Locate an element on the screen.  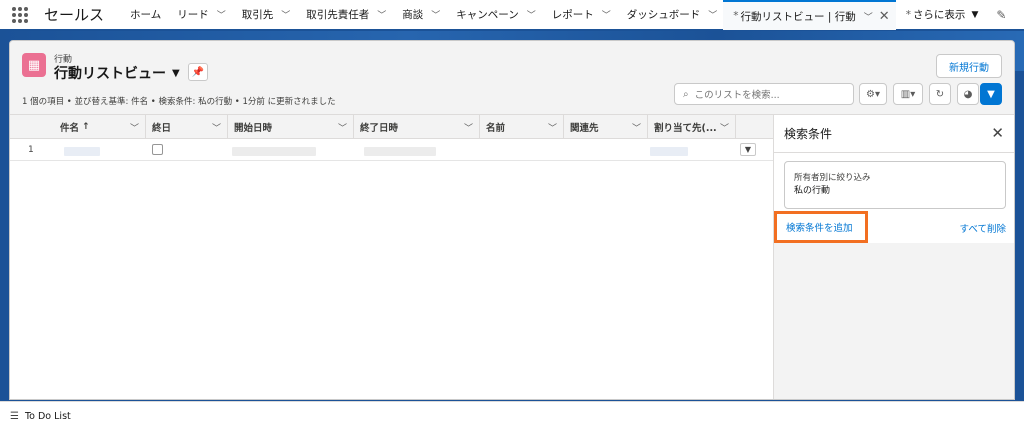
app-launcher-icon is located at coordinates (20, 15).